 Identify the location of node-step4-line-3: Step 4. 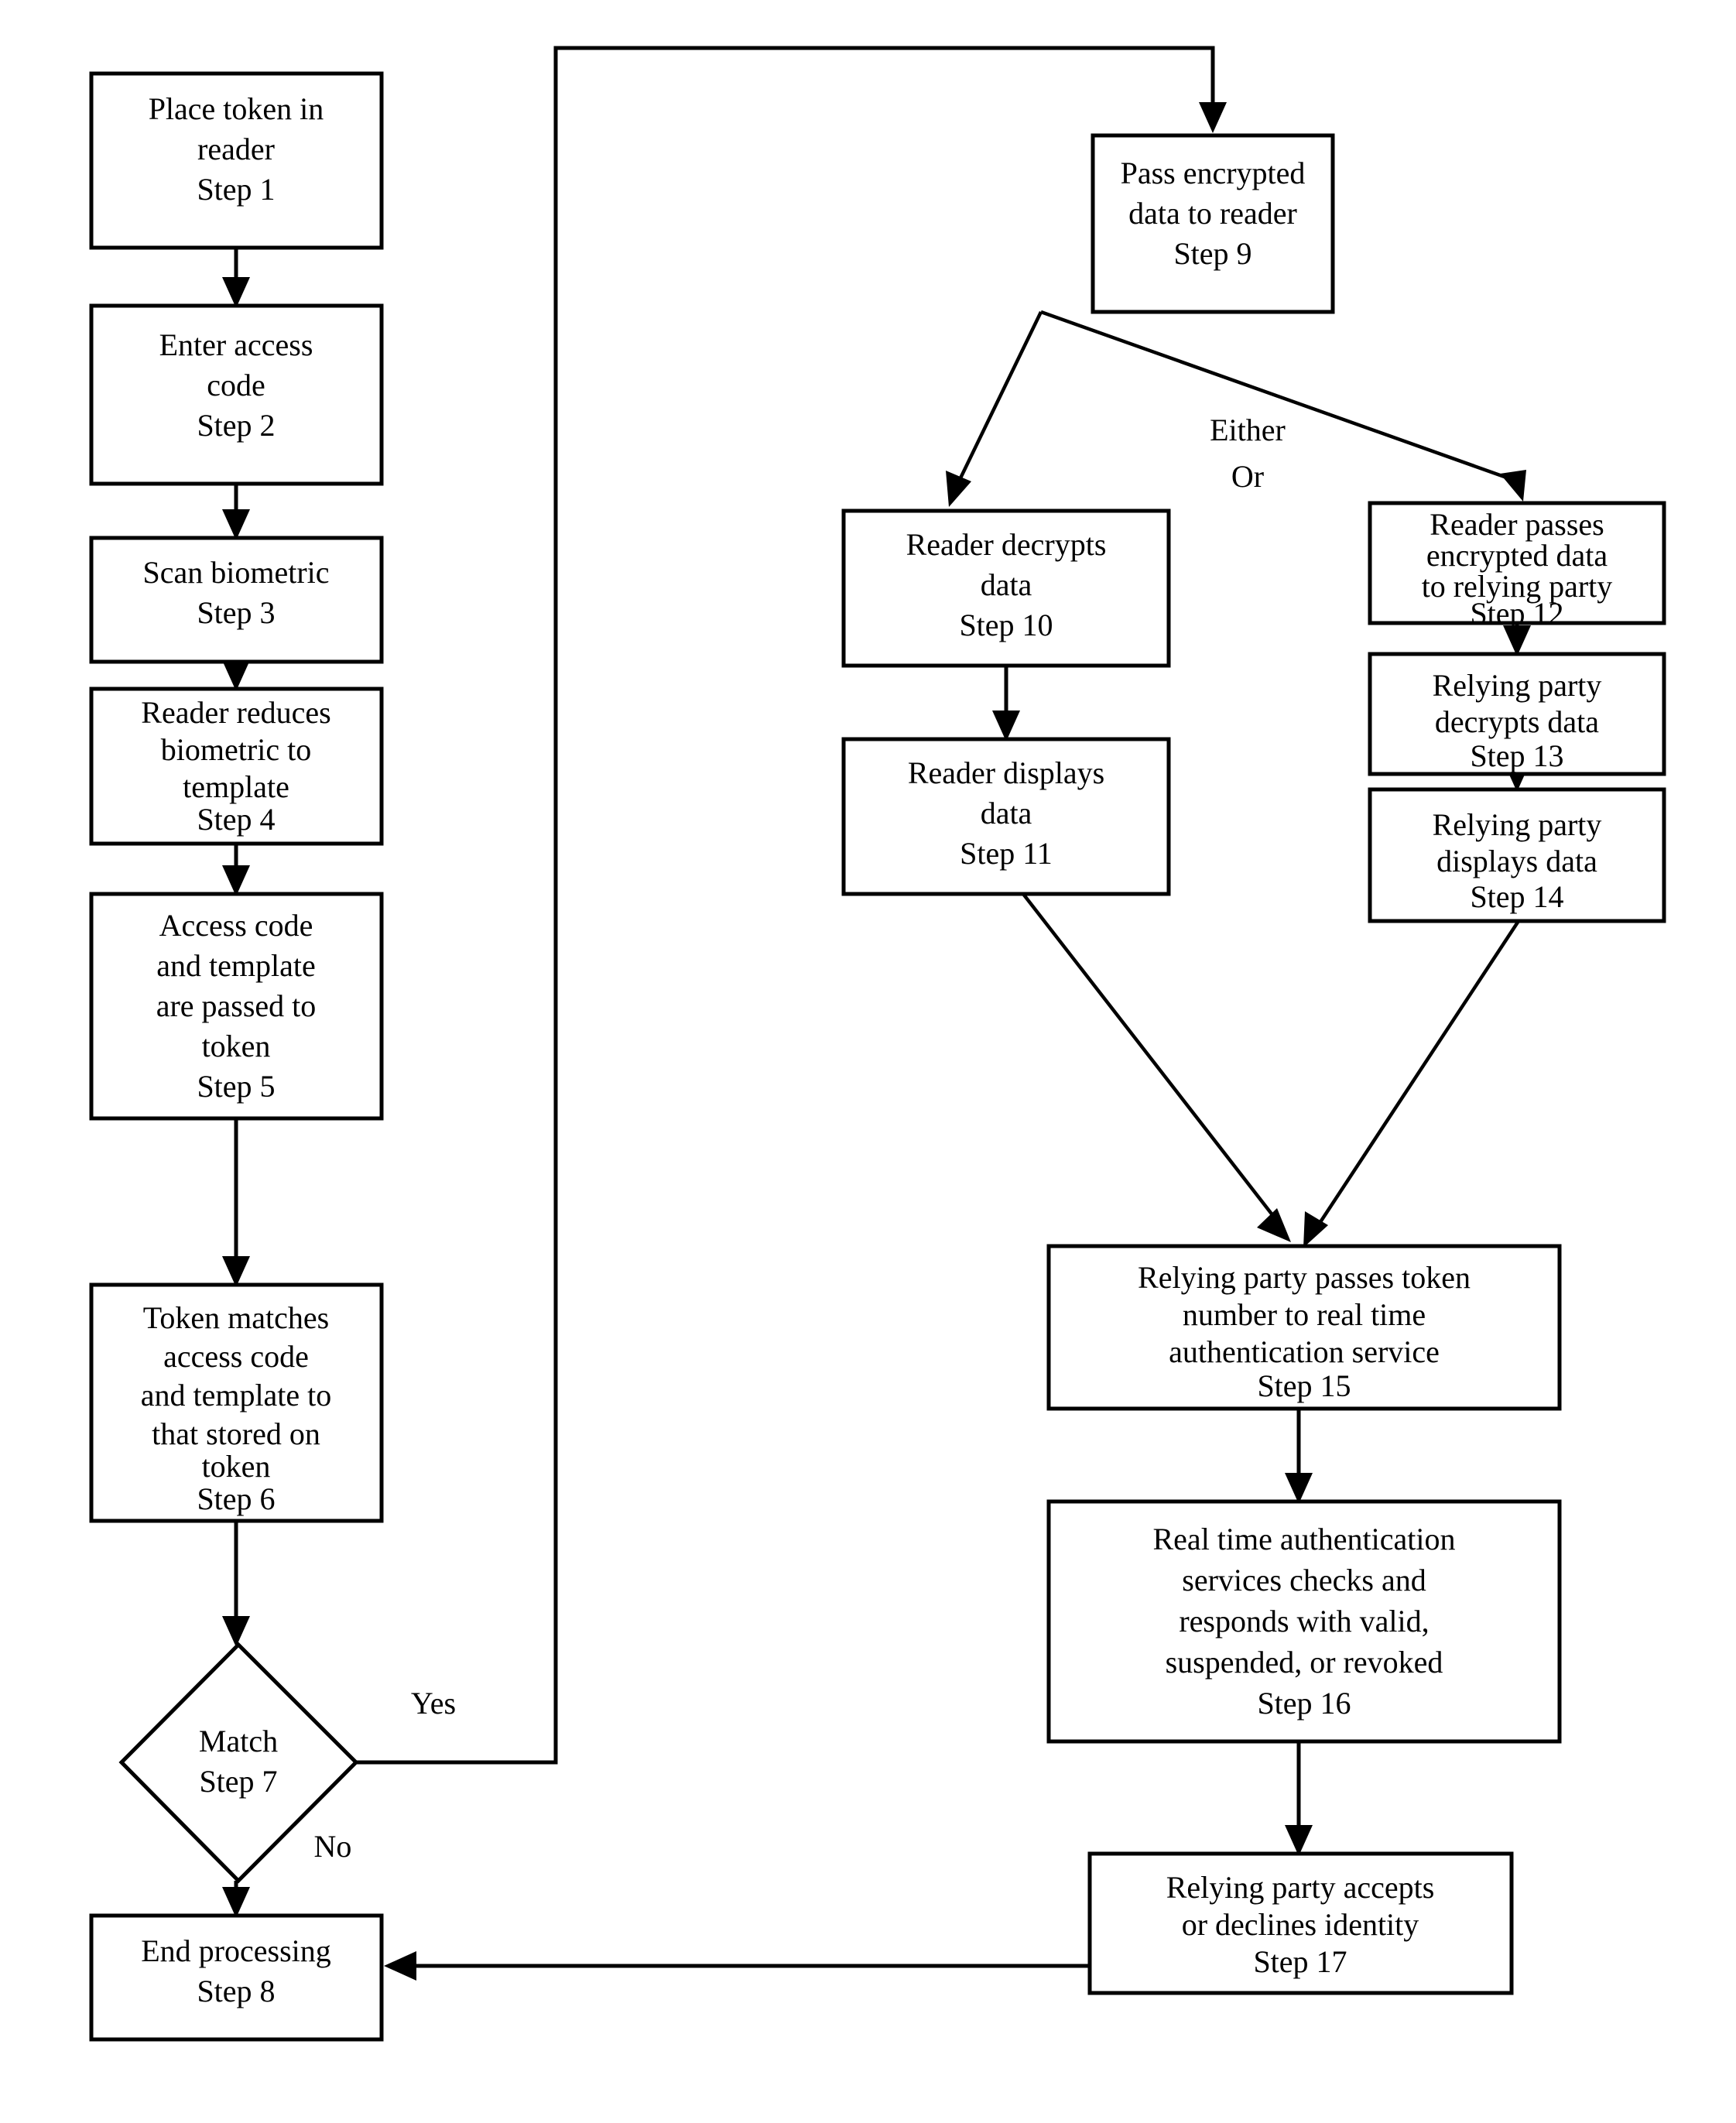
(236, 819).